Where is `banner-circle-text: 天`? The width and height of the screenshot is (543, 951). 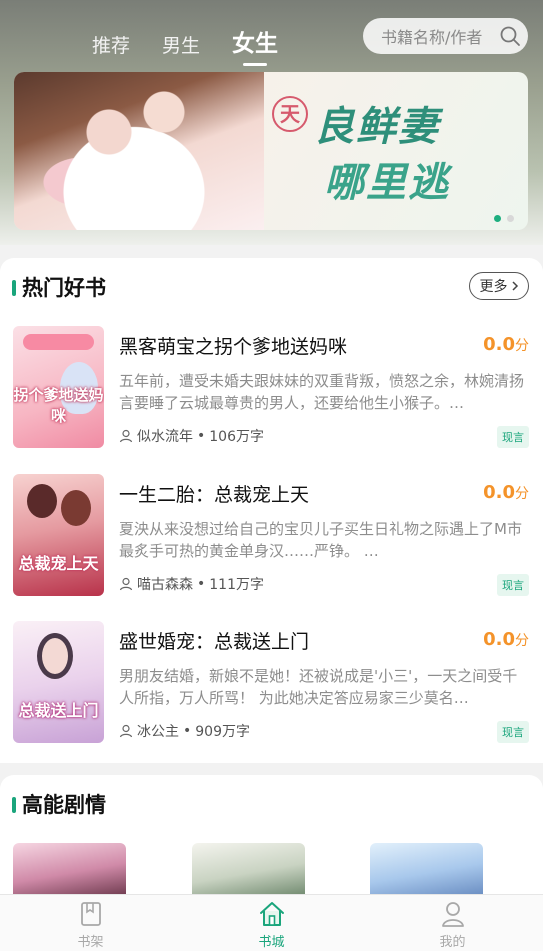
banner-circle-text: 天 is located at coordinates (290, 114).